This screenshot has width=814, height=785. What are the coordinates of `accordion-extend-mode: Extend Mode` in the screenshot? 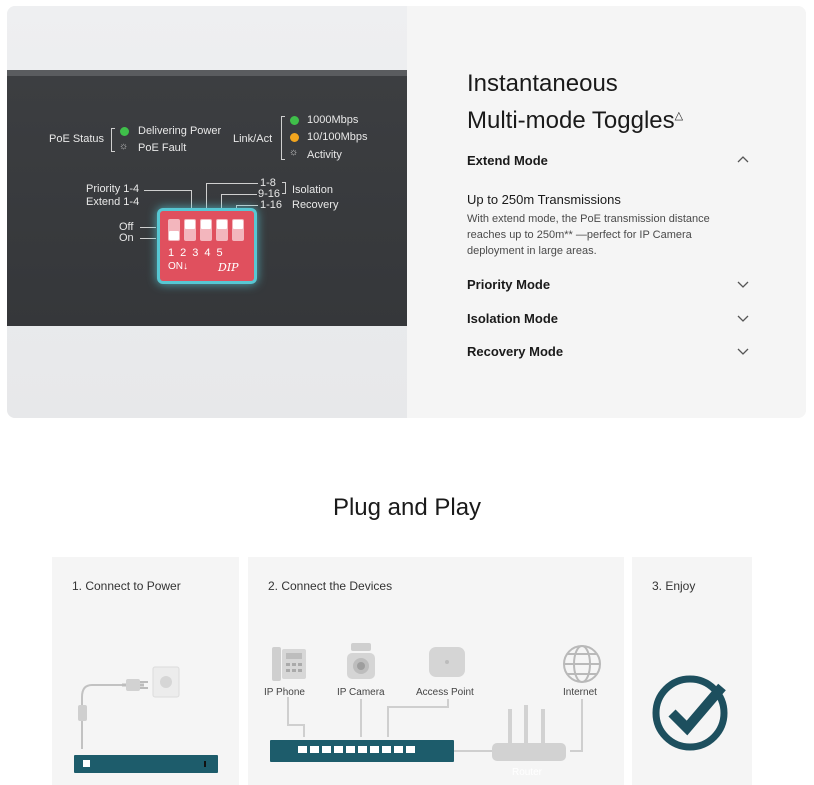 It's located at (608, 162).